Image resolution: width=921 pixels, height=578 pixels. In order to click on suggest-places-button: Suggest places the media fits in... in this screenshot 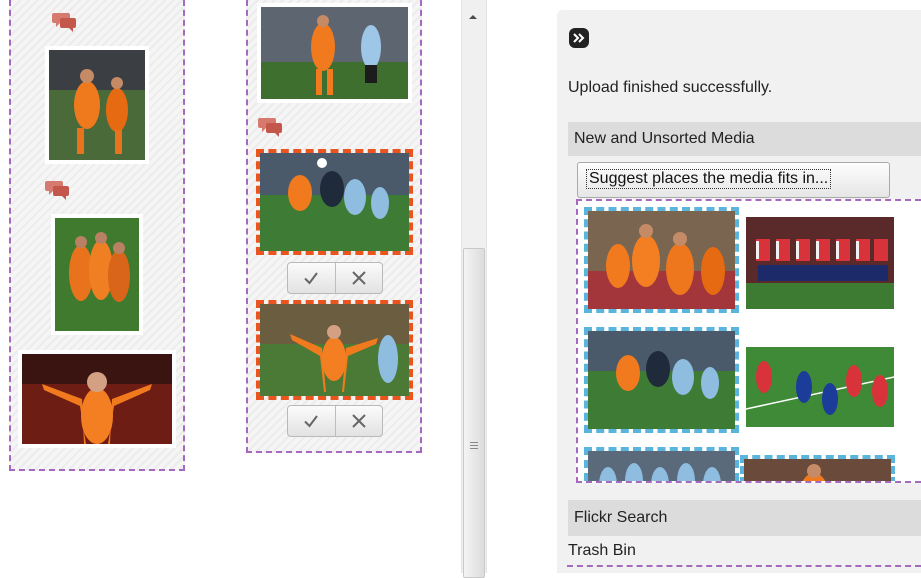, I will do `click(733, 180)`.